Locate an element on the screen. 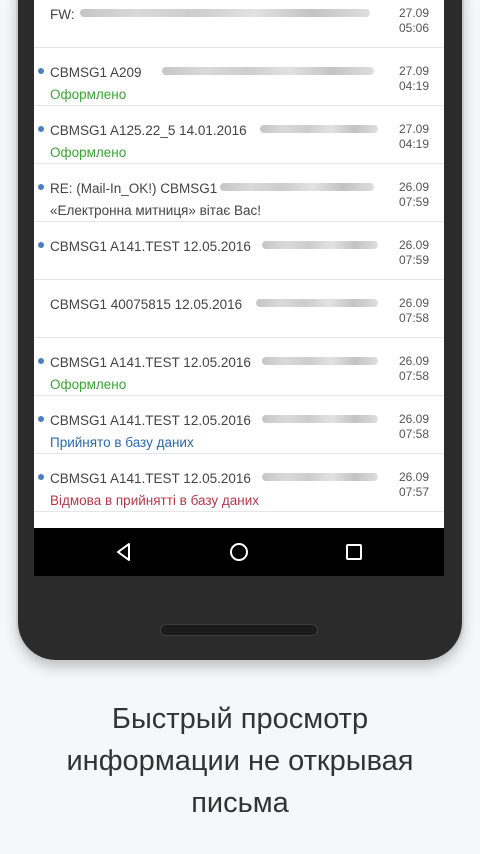 The height and width of the screenshot is (854, 480). message-subject: CBMSG1 A125.22_5 14.01.2016 is located at coordinates (148, 130).